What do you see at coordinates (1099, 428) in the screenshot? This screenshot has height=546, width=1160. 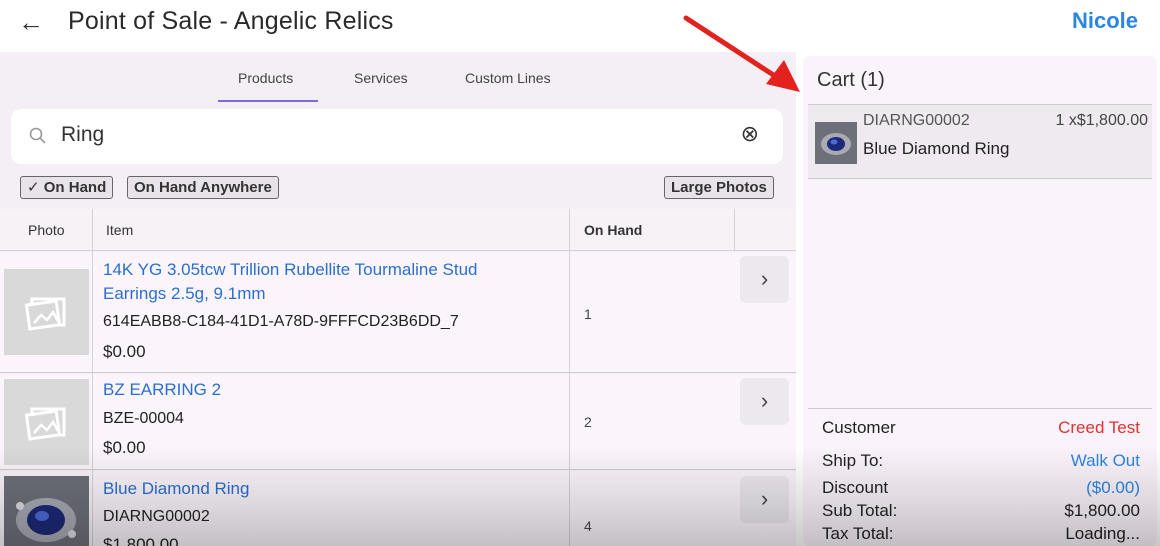 I see `customer-link: Creed Test` at bounding box center [1099, 428].